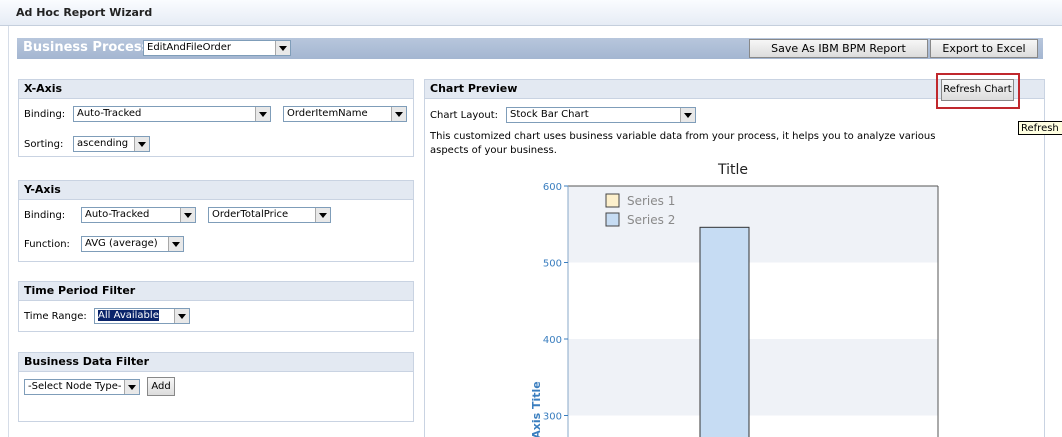 This screenshot has height=437, width=1062. Describe the element at coordinates (216, 306) in the screenshot. I see `time-period-panel: Time Period Filter` at that location.